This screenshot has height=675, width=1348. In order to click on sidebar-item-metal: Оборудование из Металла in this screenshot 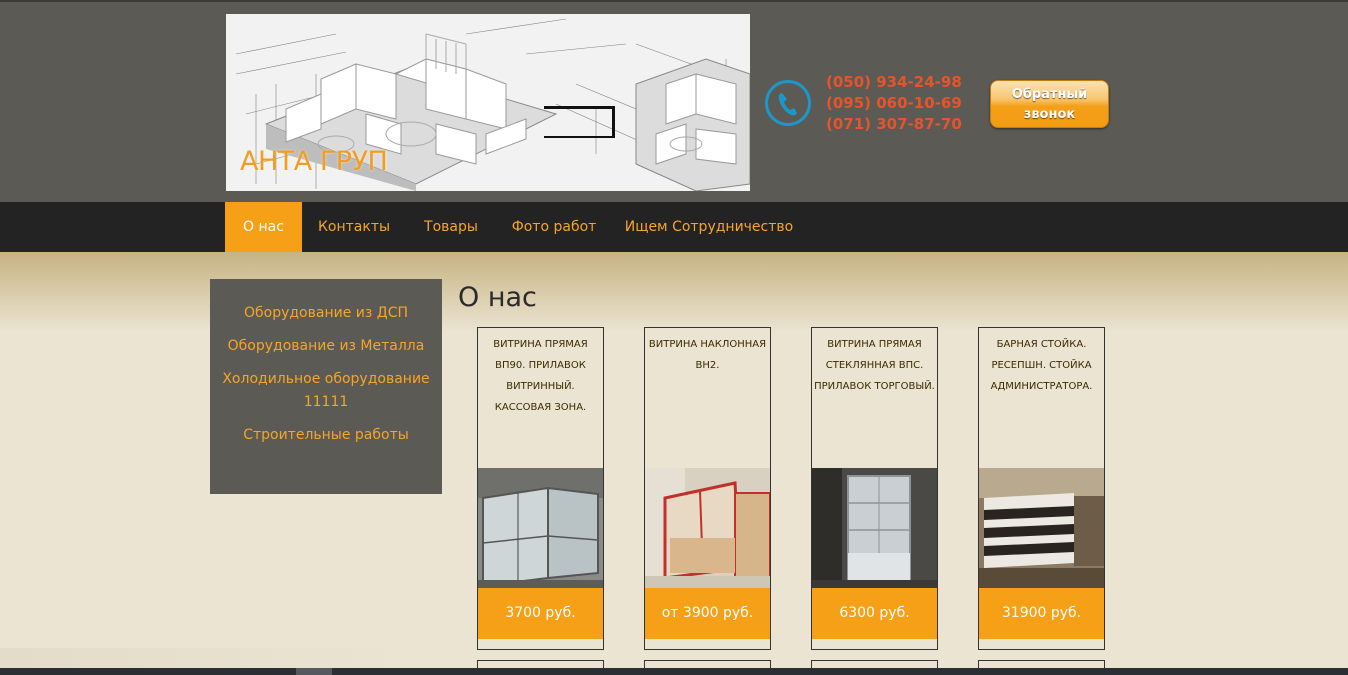, I will do `click(326, 346)`.